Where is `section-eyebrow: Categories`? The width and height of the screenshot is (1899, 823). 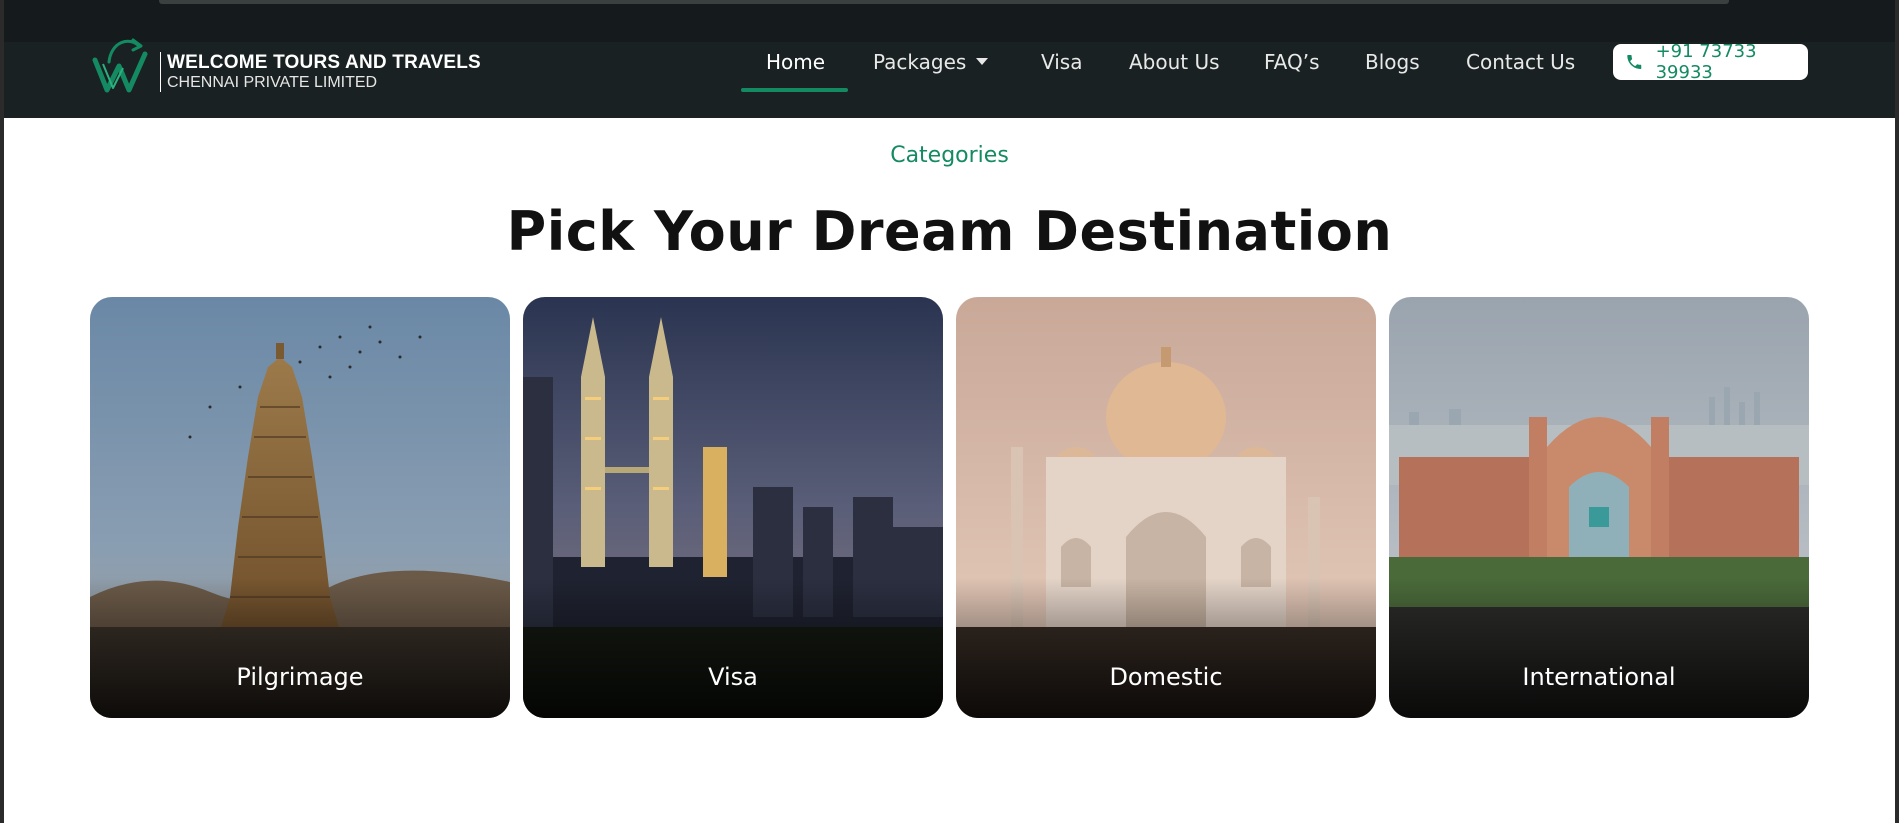
section-eyebrow: Categories is located at coordinates (949, 155).